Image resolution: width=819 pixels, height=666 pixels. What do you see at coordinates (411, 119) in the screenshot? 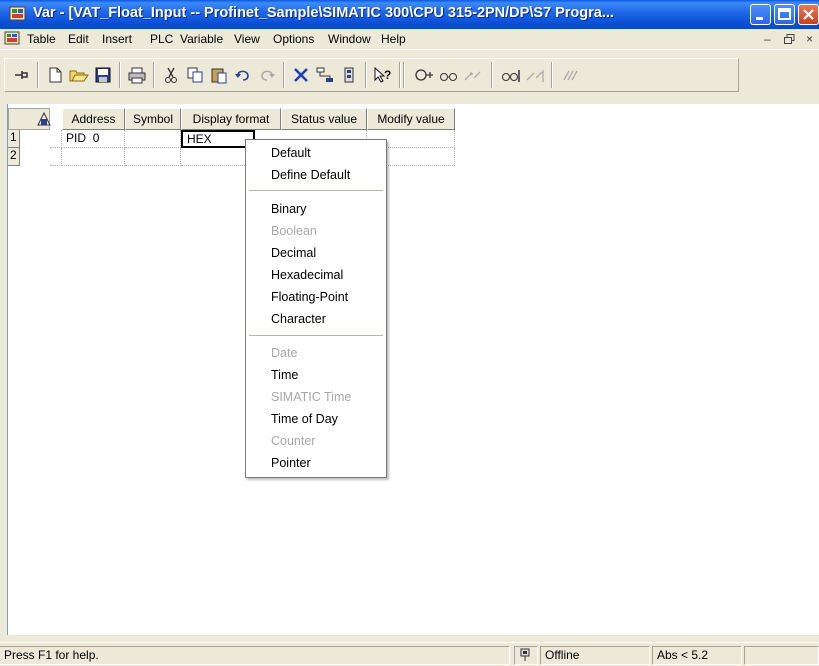
I see `column-header-modify-value: Modify value` at bounding box center [411, 119].